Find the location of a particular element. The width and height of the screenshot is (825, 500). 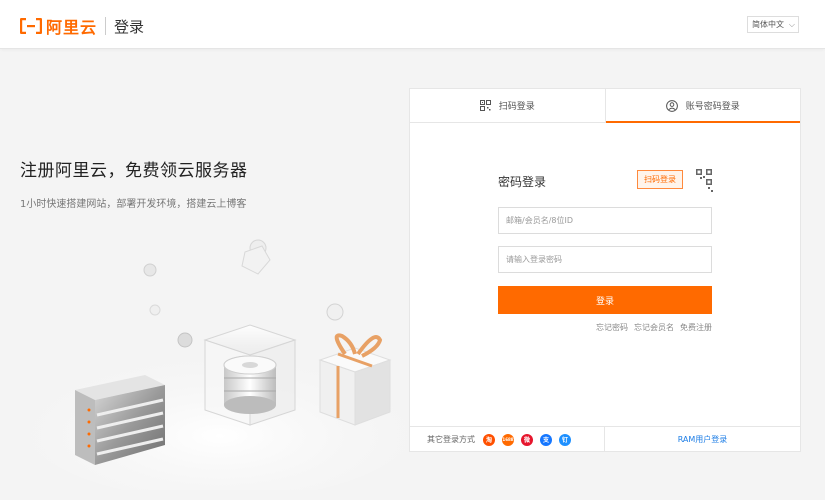

alipay-oversea-icon: 1688 is located at coordinates (508, 439).